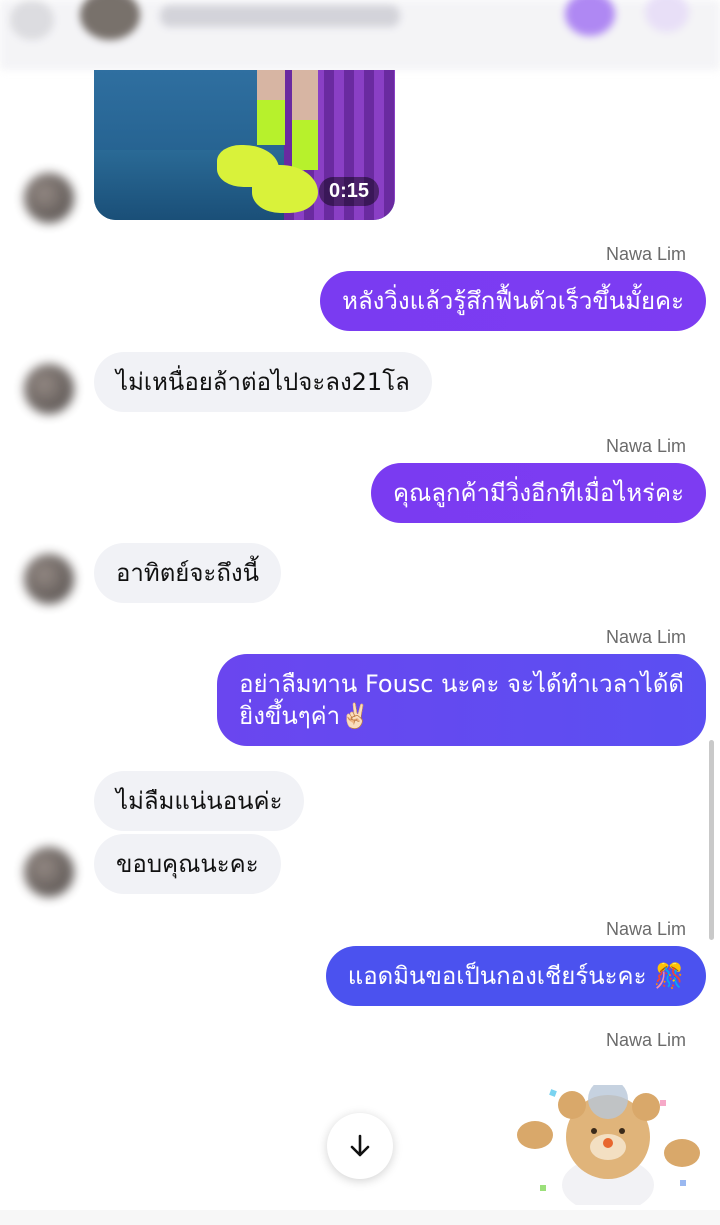  I want to click on message-line: ยิ่งขึ้นๆค่า✌🏻, so click(305, 716).